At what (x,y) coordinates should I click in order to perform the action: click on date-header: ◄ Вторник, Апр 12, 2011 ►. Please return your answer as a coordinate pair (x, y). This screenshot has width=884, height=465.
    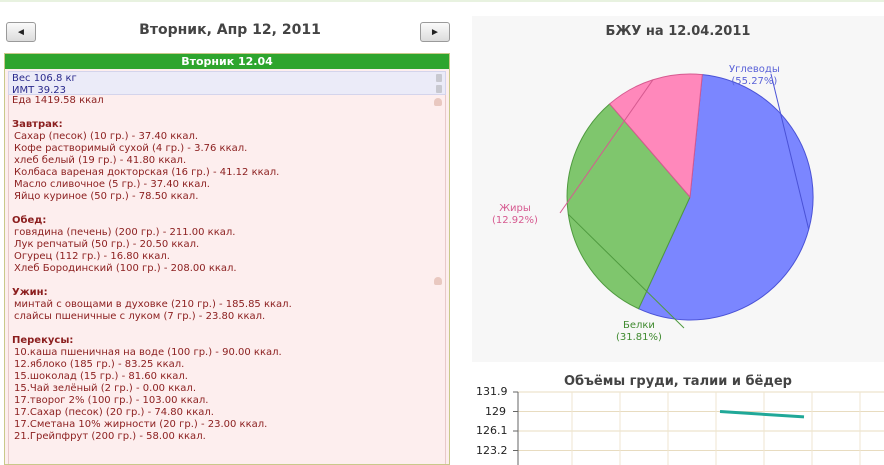
    Looking at the image, I should click on (226, 32).